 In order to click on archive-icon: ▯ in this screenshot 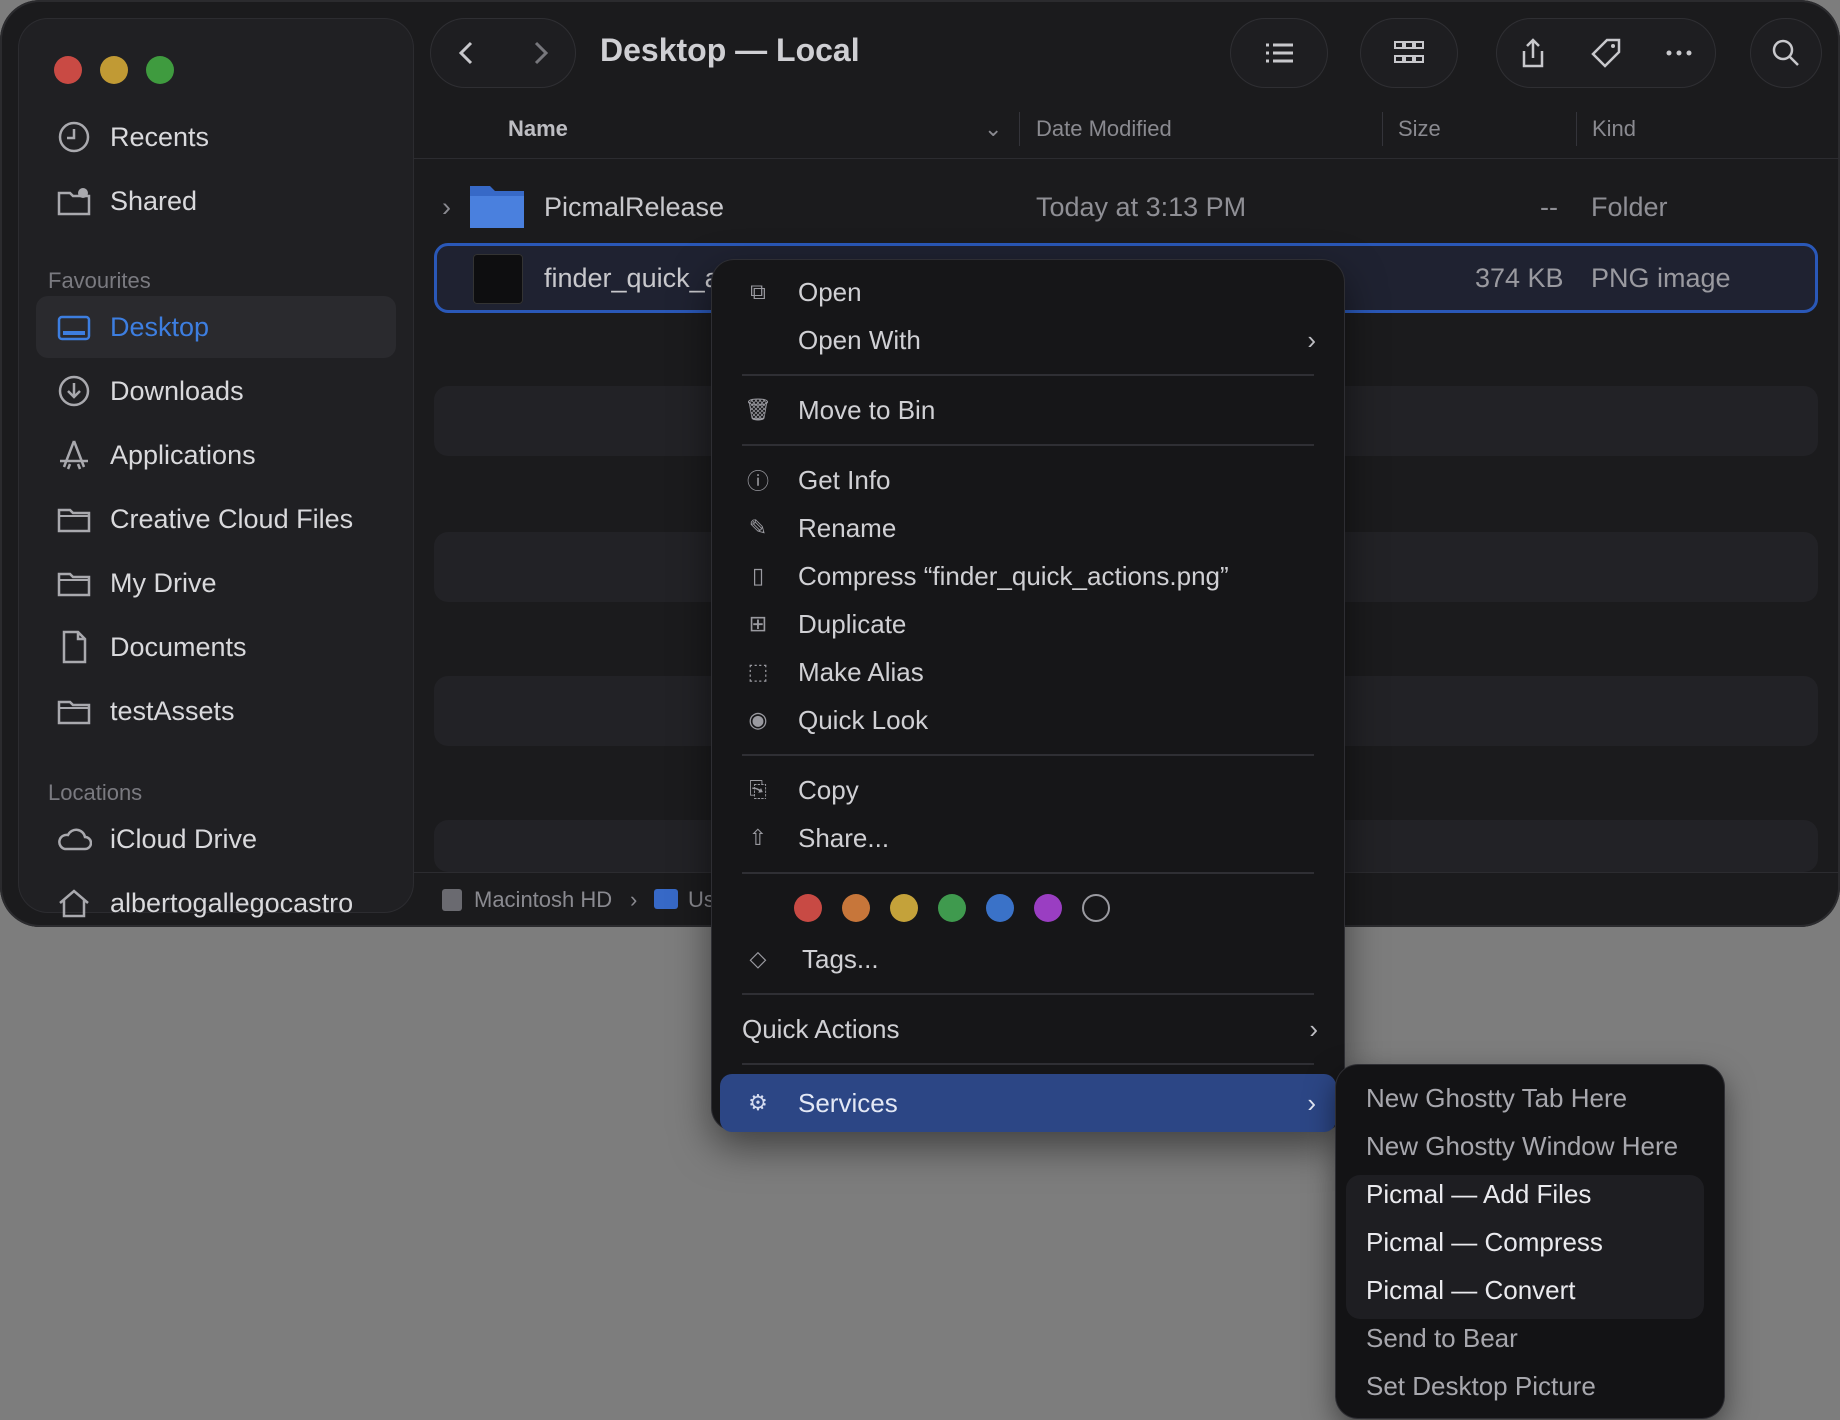, I will do `click(758, 575)`.